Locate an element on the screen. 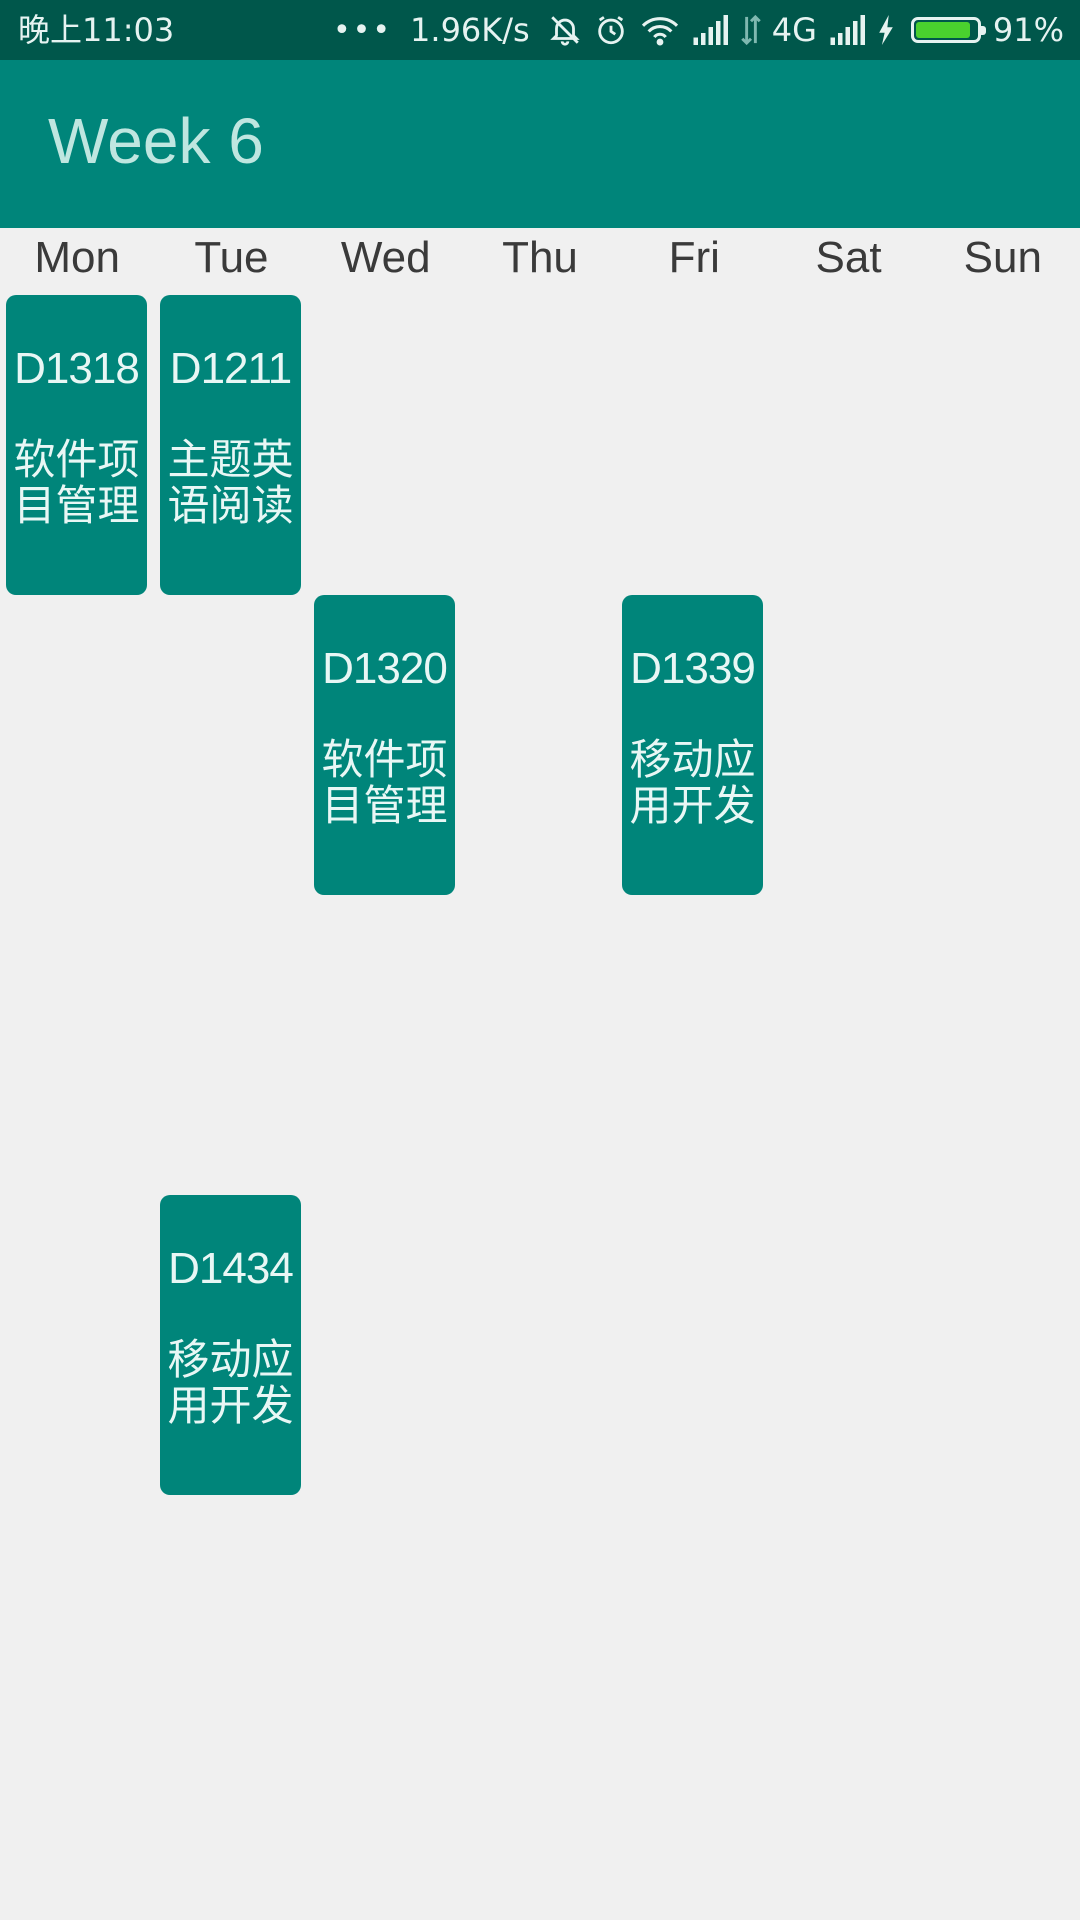 This screenshot has width=1080, height=1920. course-name: 主题英语阅读 is located at coordinates (230, 482).